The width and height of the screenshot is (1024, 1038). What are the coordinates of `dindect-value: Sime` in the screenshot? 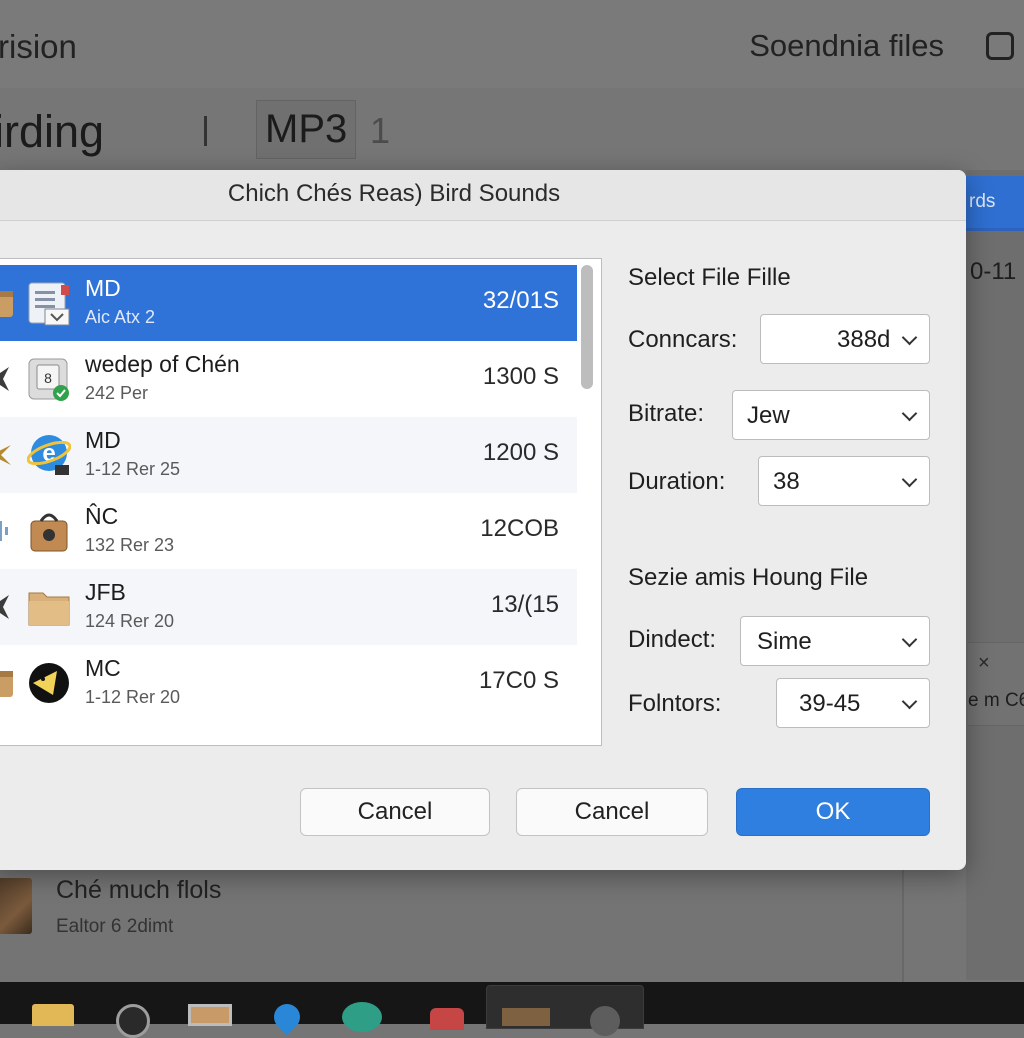 It's located at (784, 641).